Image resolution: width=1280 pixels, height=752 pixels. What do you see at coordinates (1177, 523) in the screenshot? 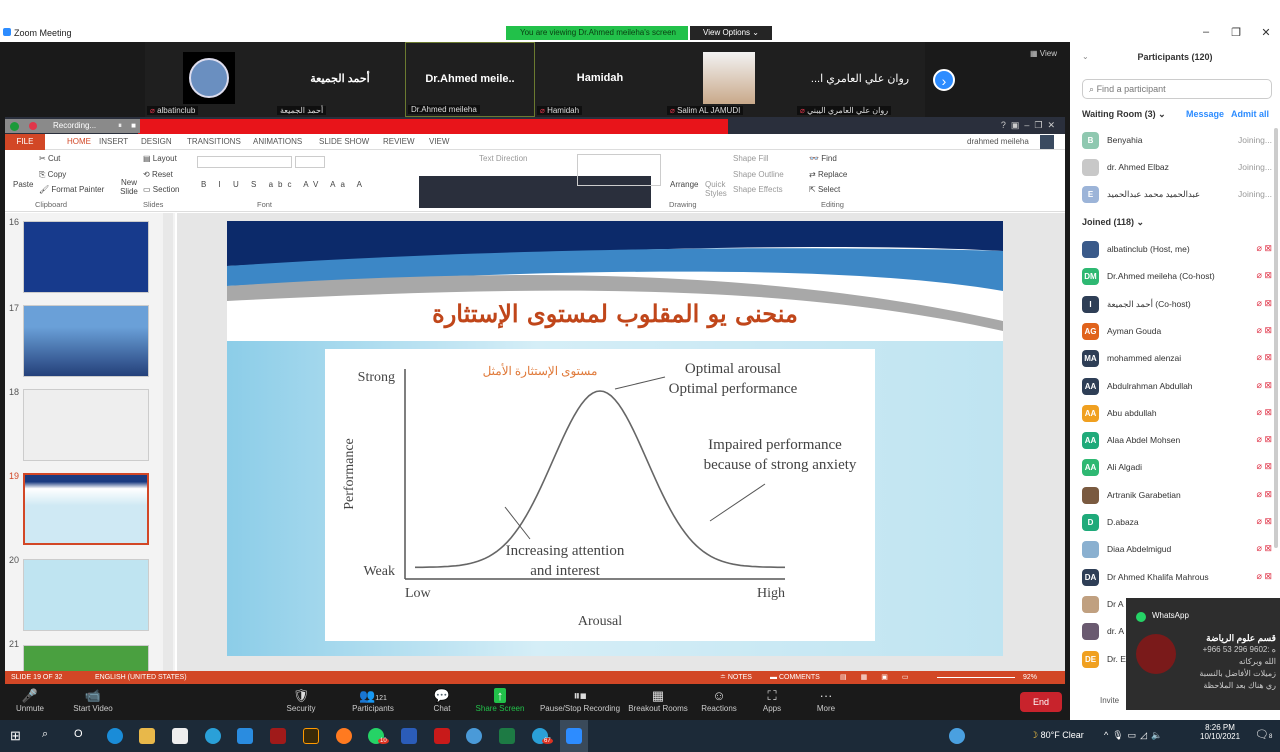
I see `joined-participant-row: D D.abaza ⌀ ⊠` at bounding box center [1177, 523].